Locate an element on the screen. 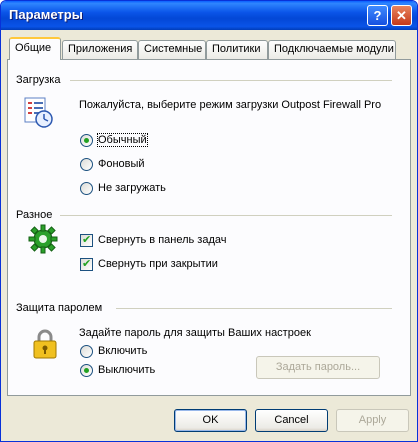 The image size is (418, 442). tab-label: Приложения is located at coordinates (100, 49).